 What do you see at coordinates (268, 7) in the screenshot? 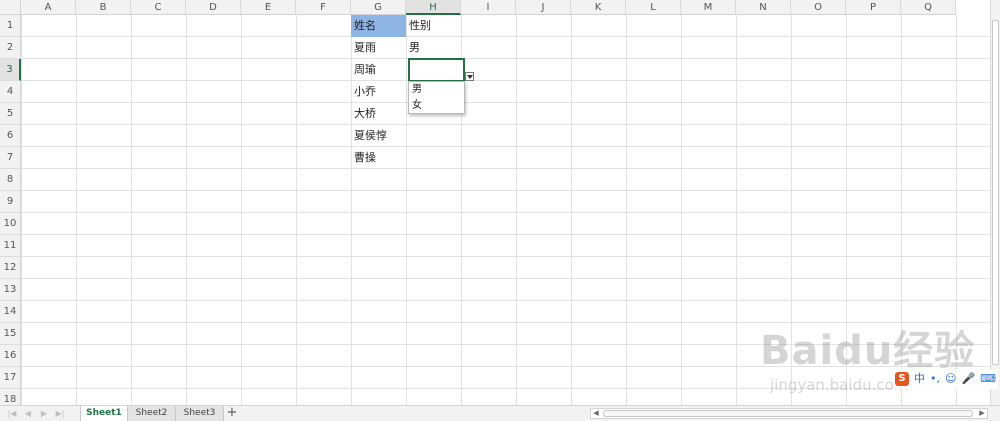
I see `column-header-e: E` at bounding box center [268, 7].